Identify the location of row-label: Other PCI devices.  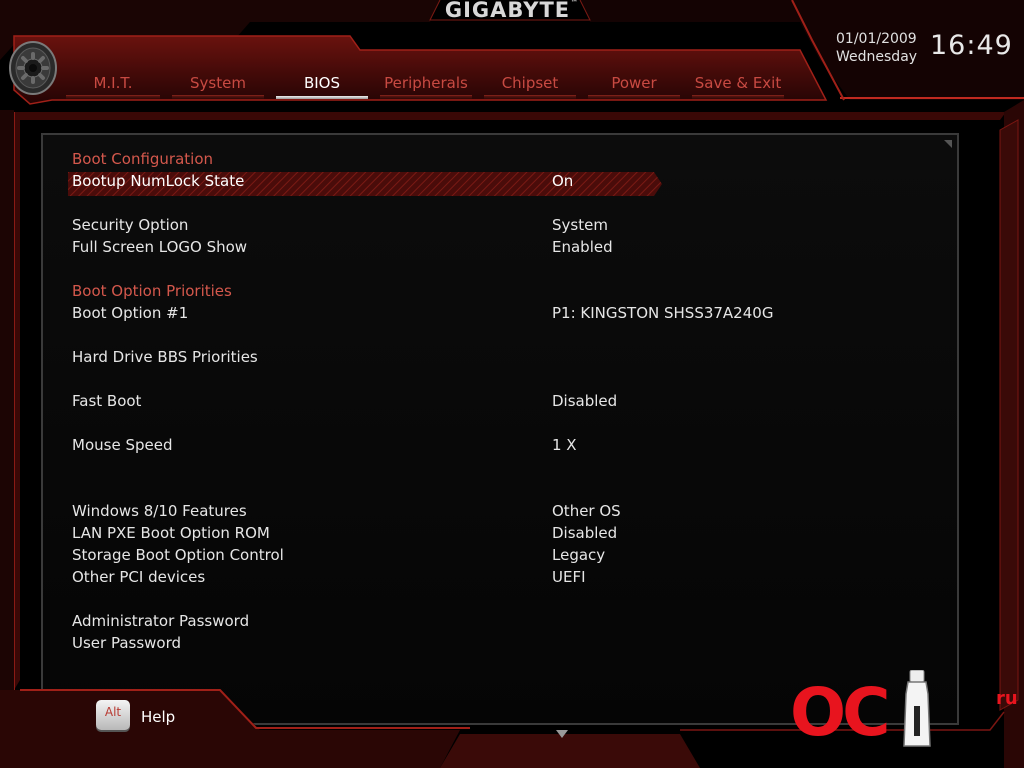
(139, 577).